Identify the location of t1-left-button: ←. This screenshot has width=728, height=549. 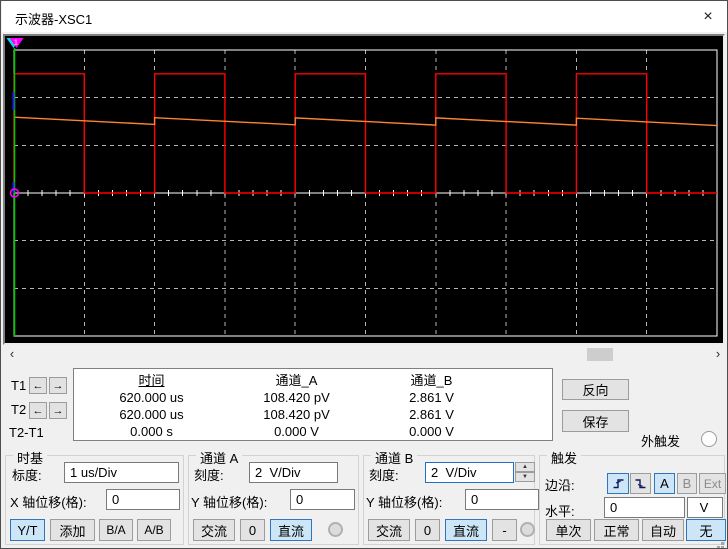
(38, 385).